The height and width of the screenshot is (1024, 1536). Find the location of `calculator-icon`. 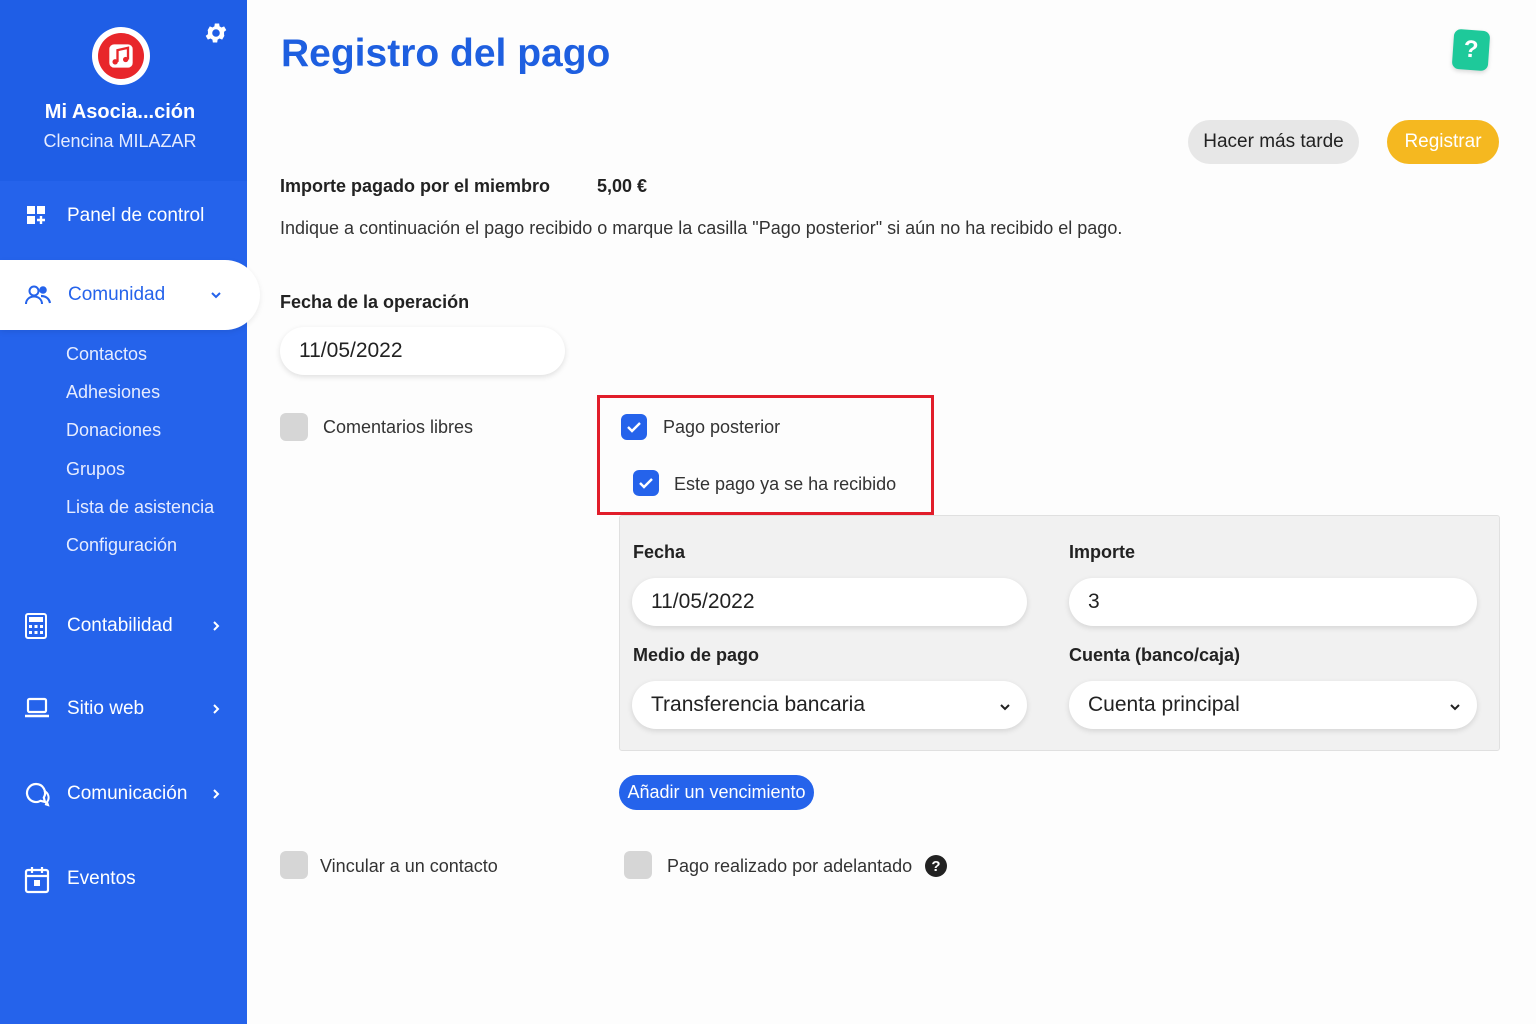

calculator-icon is located at coordinates (37, 626).